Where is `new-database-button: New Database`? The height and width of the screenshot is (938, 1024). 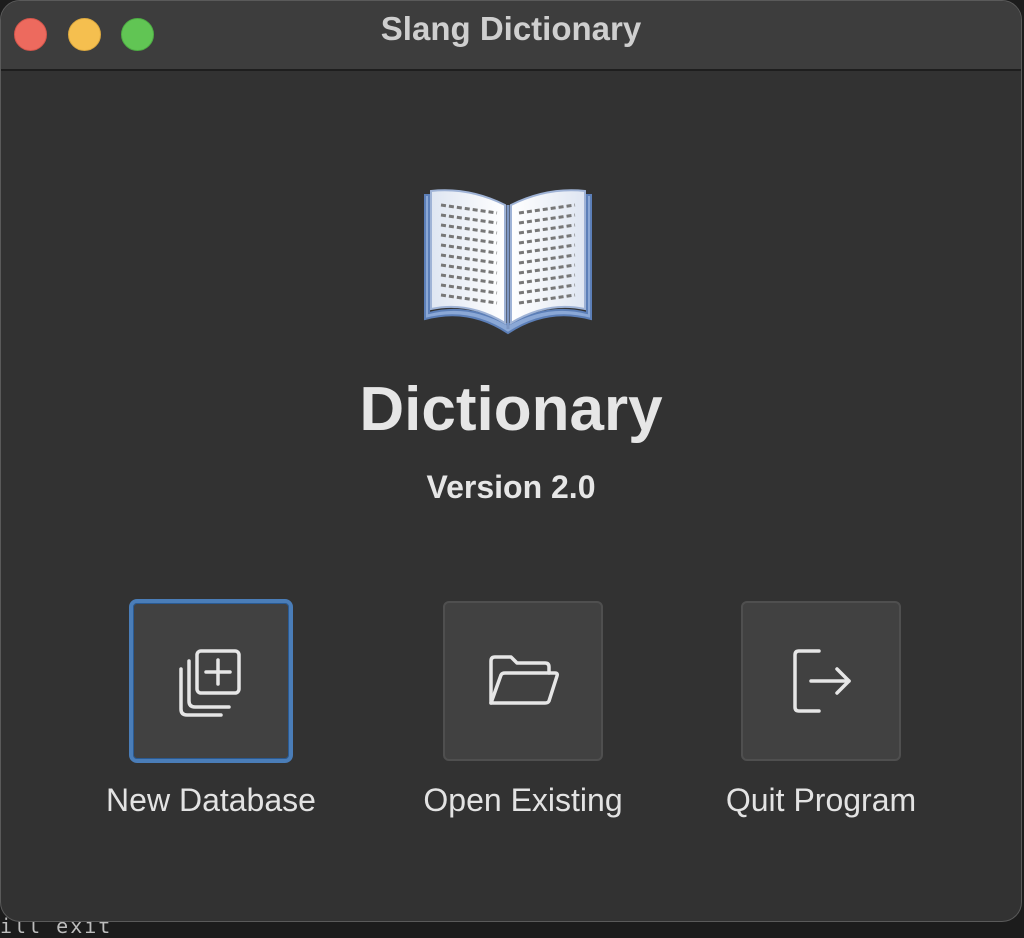
new-database-button: New Database is located at coordinates (211, 718).